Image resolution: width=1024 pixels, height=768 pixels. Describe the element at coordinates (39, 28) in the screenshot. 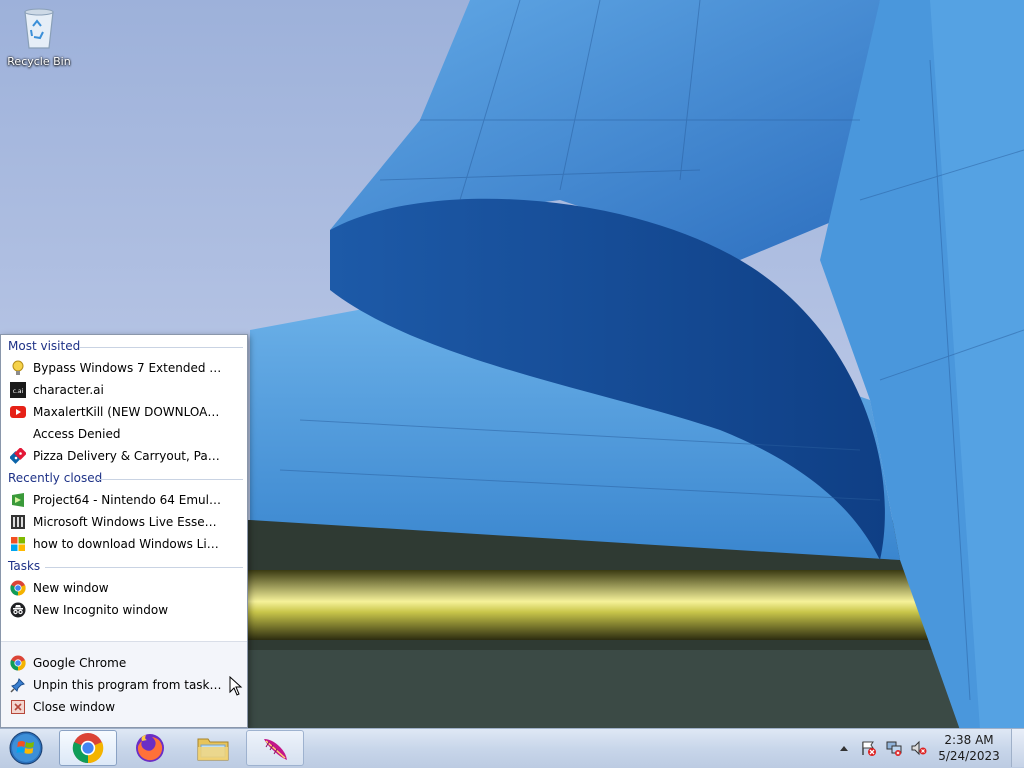

I see `recycle-bin-icon` at that location.